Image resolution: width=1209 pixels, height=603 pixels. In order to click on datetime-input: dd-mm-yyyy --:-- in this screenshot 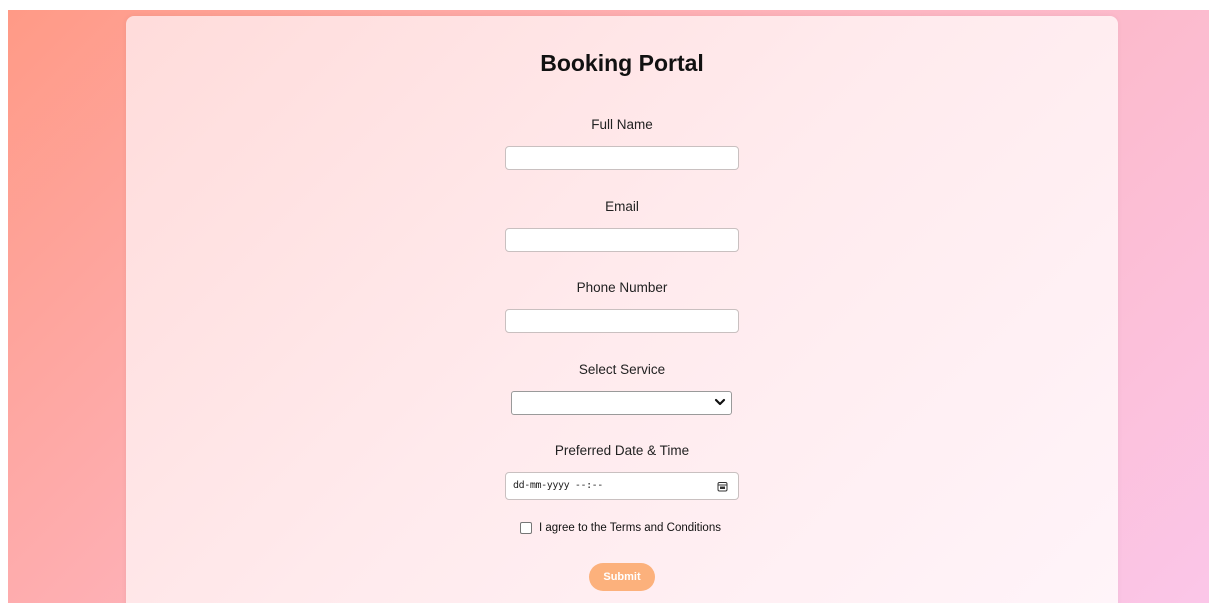, I will do `click(622, 486)`.